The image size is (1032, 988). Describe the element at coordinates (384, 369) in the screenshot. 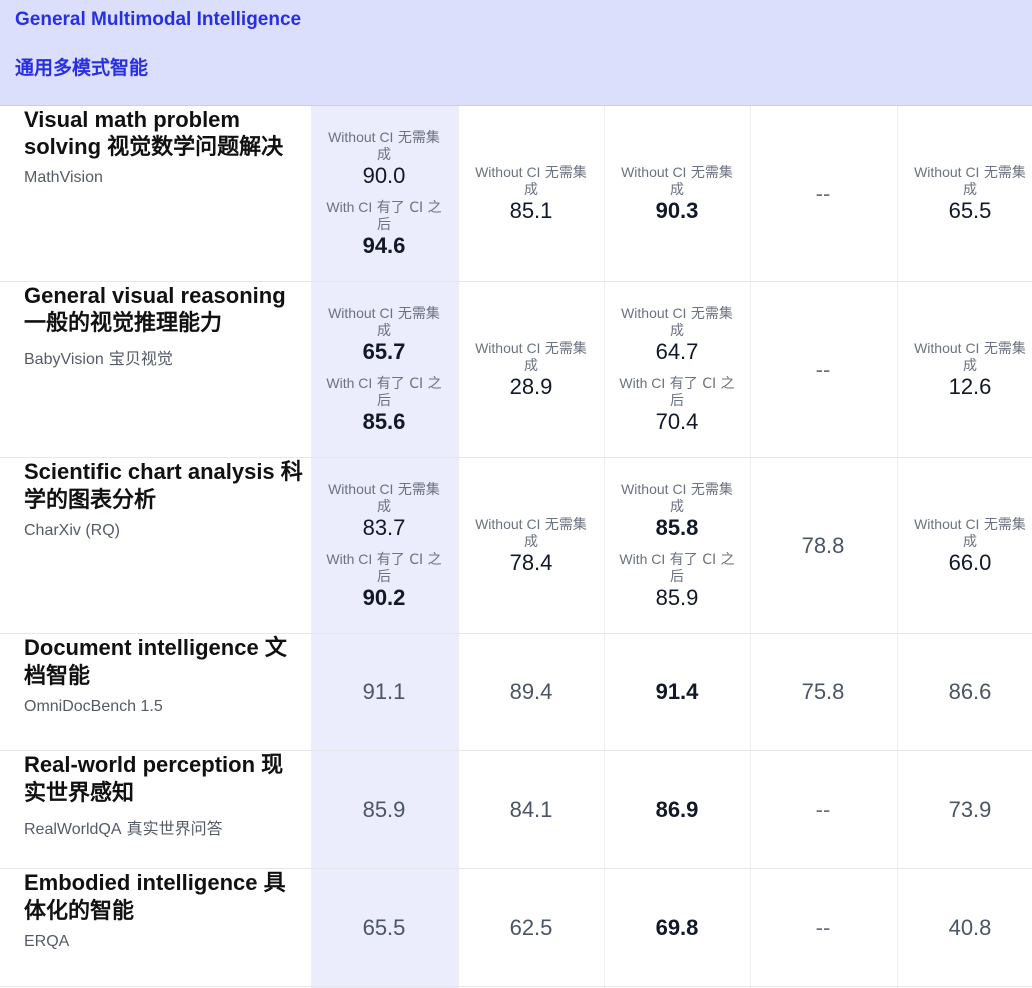

I see `score-cell: Without CI 无需集成 65.7 With CI 有了 CI 之后 85.6` at that location.